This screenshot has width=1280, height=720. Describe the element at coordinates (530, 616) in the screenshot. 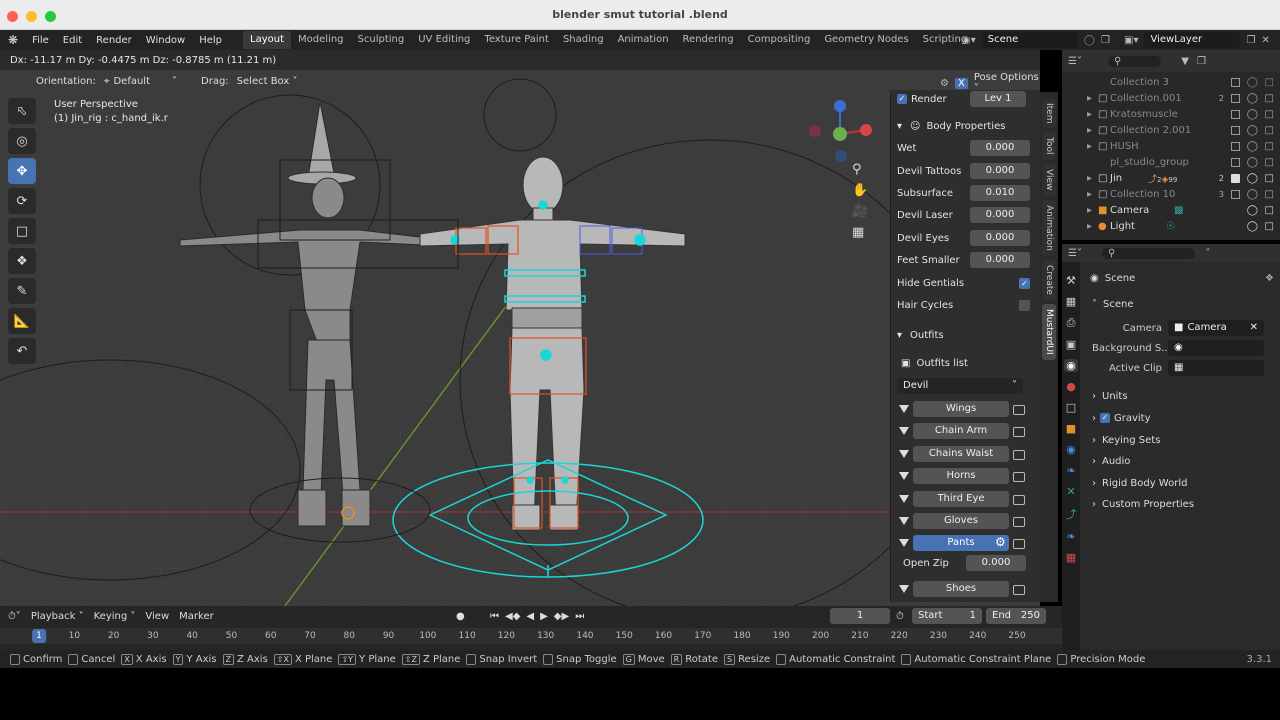

I see `play-reverse-icon: ◀` at that location.